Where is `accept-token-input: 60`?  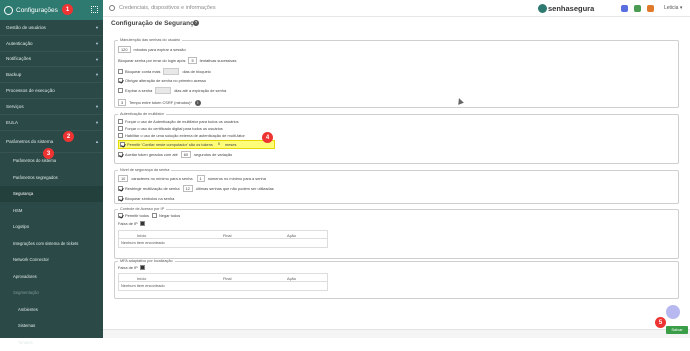 accept-token-input: 60 is located at coordinates (186, 154).